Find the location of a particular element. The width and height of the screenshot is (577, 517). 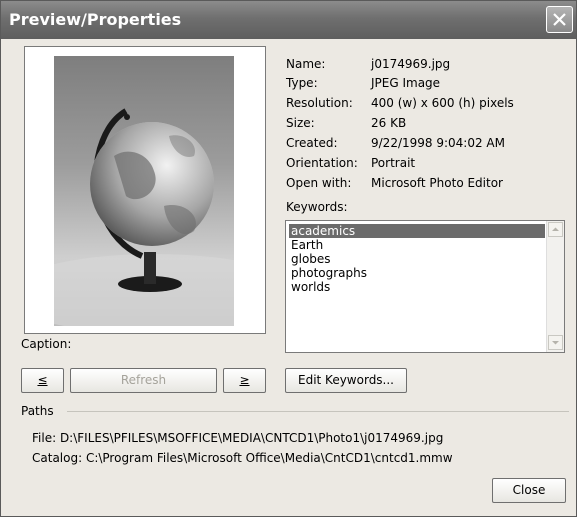

close-window-button is located at coordinates (559, 19).